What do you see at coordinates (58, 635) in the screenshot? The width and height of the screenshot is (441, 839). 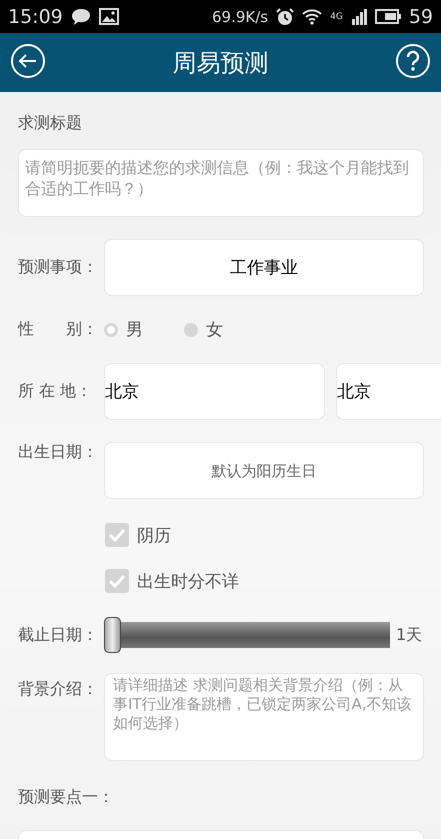 I see `field-label: 截止日期：` at bounding box center [58, 635].